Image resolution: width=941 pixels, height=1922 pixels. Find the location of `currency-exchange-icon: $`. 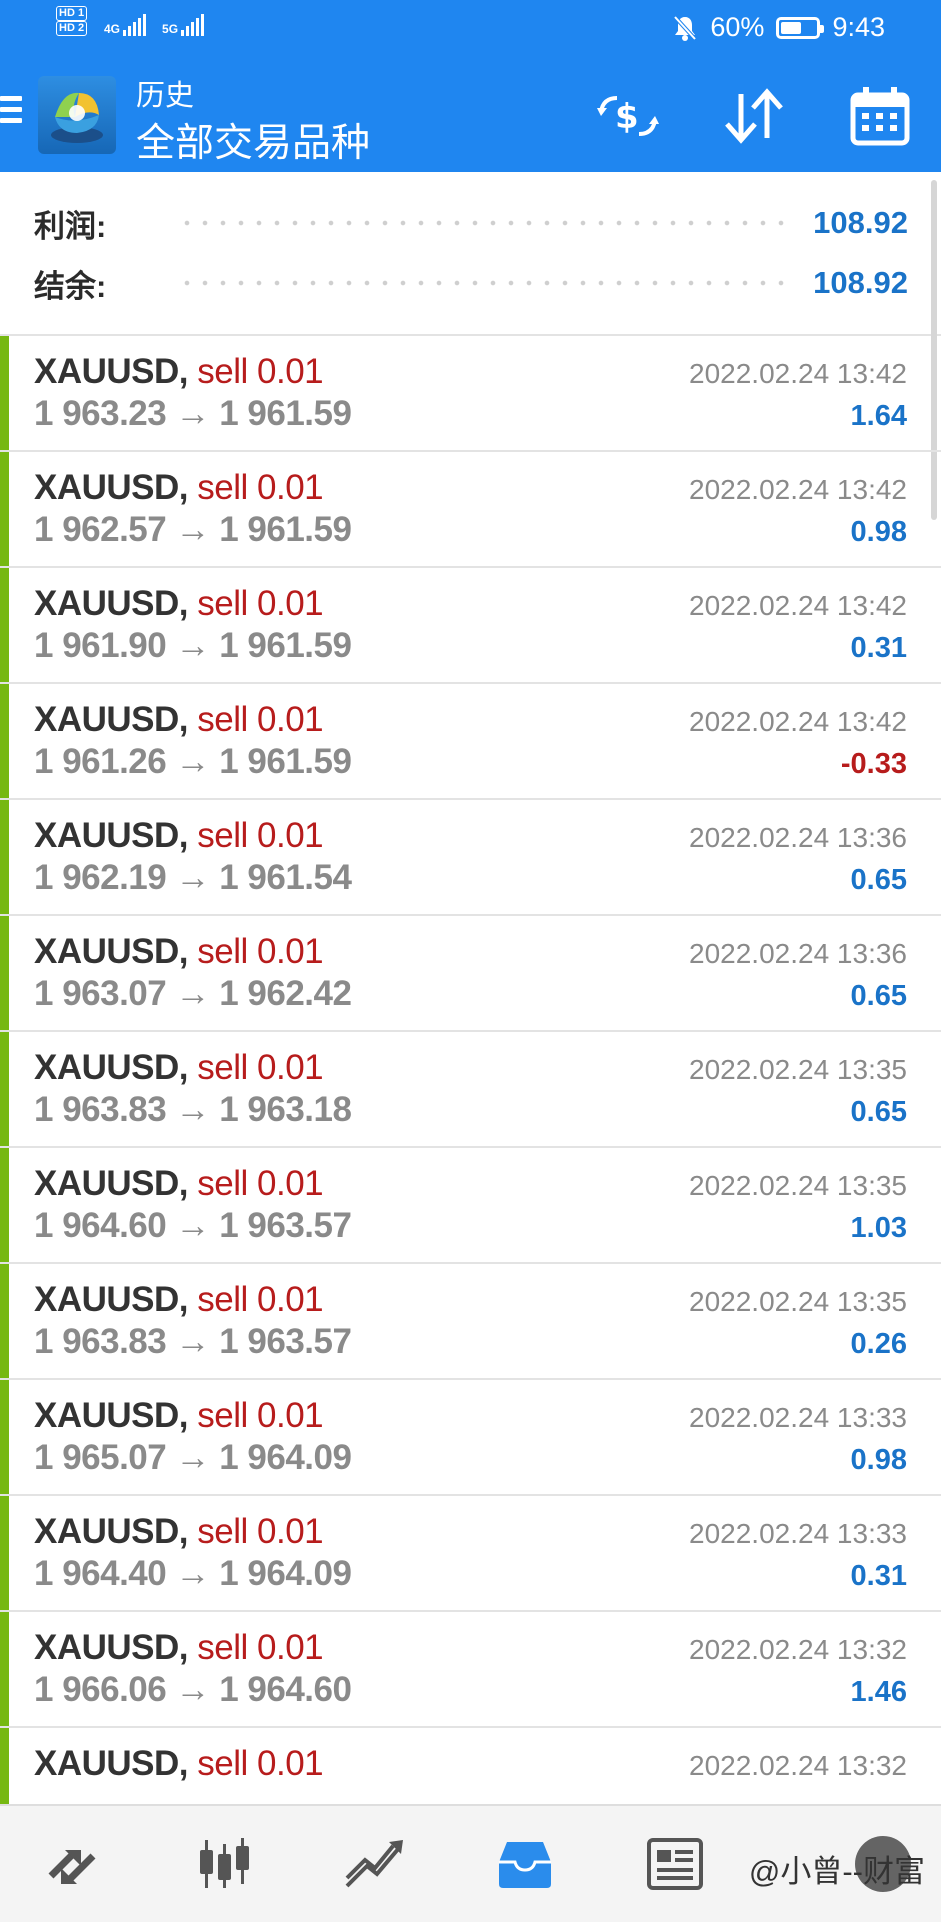

currency-exchange-icon: $ is located at coordinates (628, 116).